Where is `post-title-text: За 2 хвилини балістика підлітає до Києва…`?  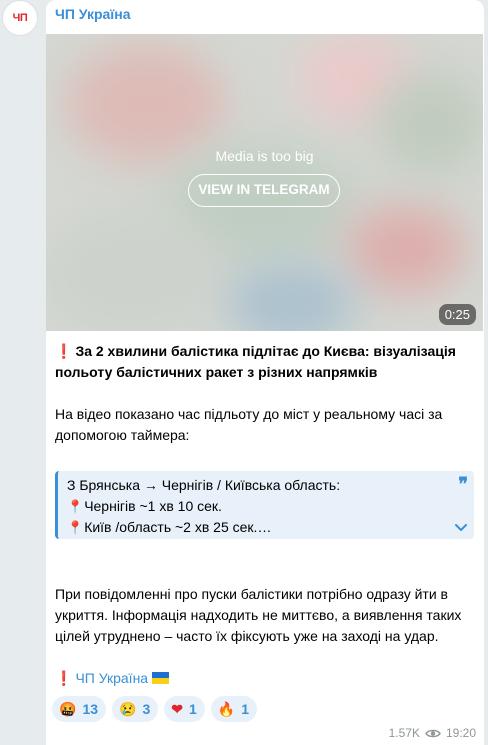
post-title-text: За 2 хвилини балістика підлітає до Києва… is located at coordinates (255, 361).